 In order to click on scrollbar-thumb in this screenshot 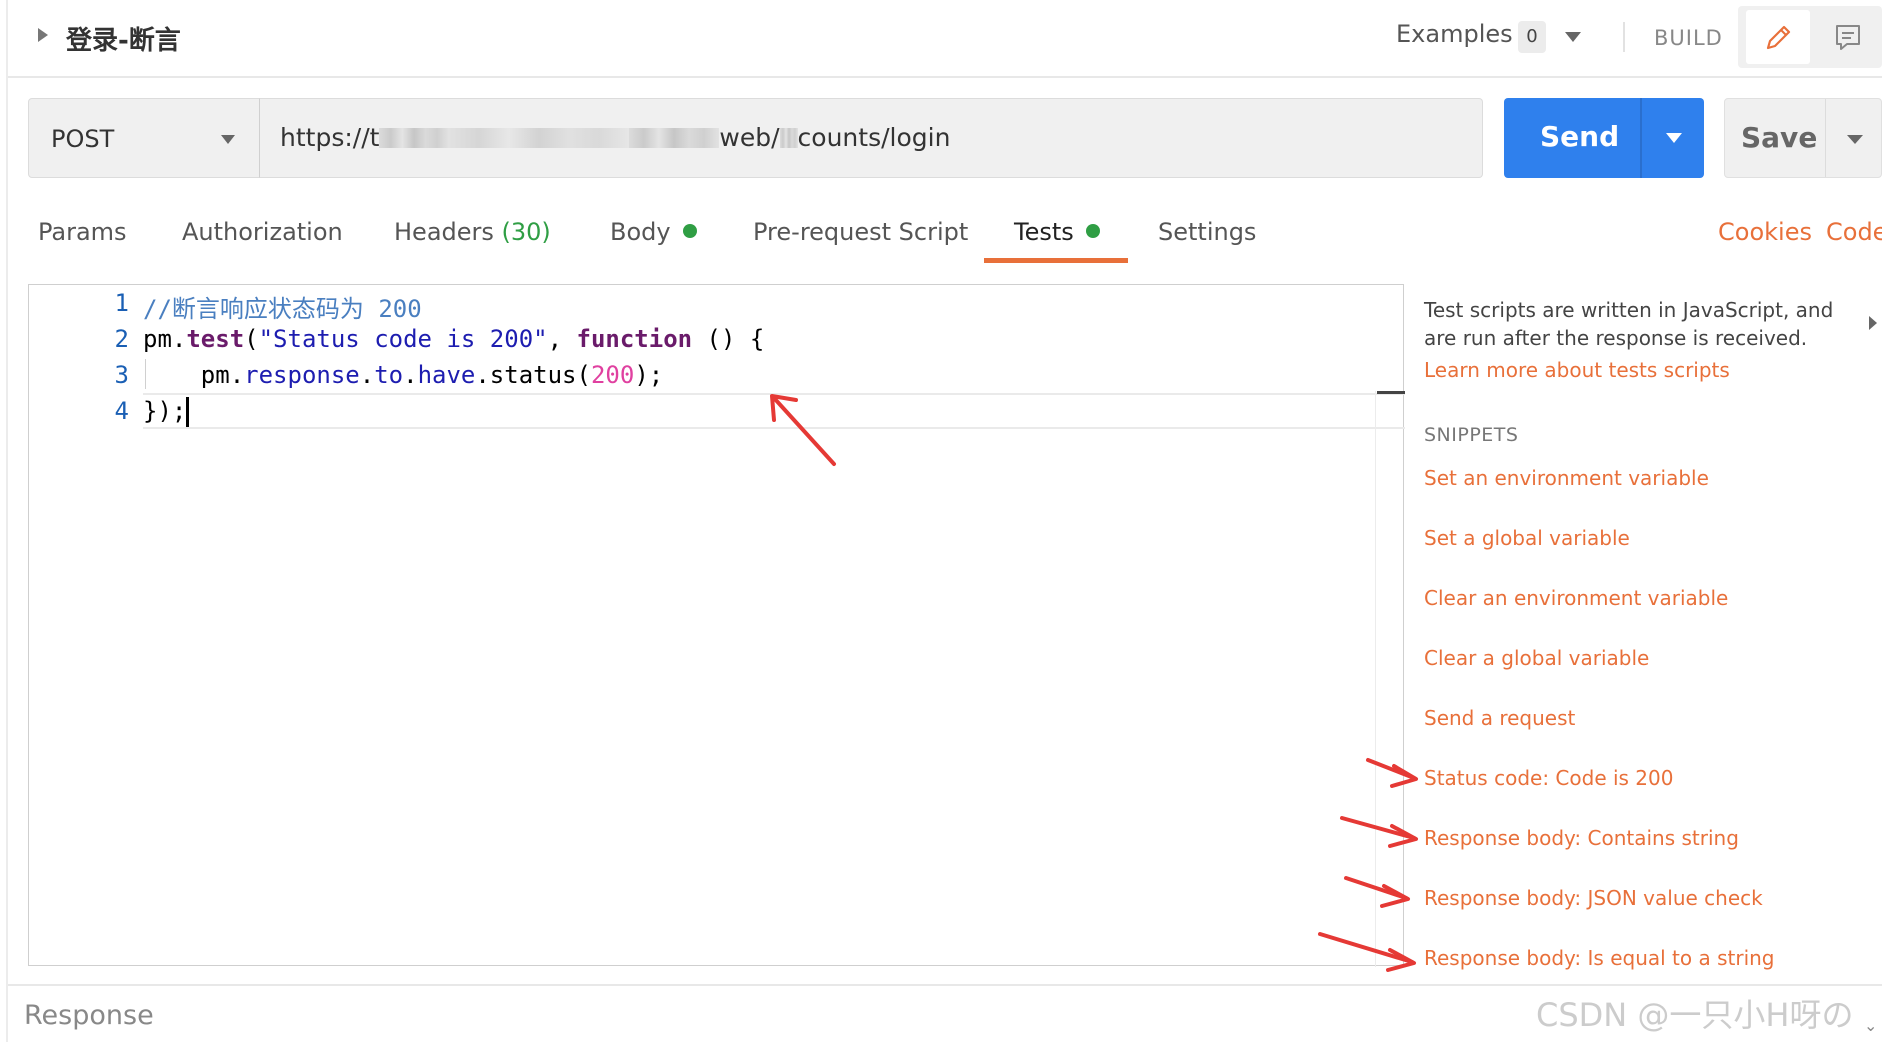, I will do `click(1391, 392)`.